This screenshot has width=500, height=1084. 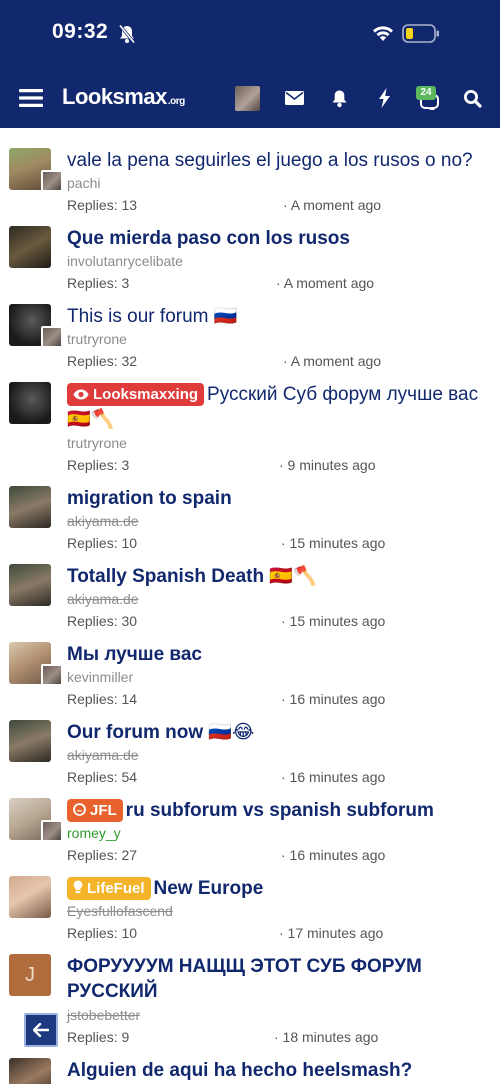 I want to click on thread-title: migration to spain, so click(x=279, y=498).